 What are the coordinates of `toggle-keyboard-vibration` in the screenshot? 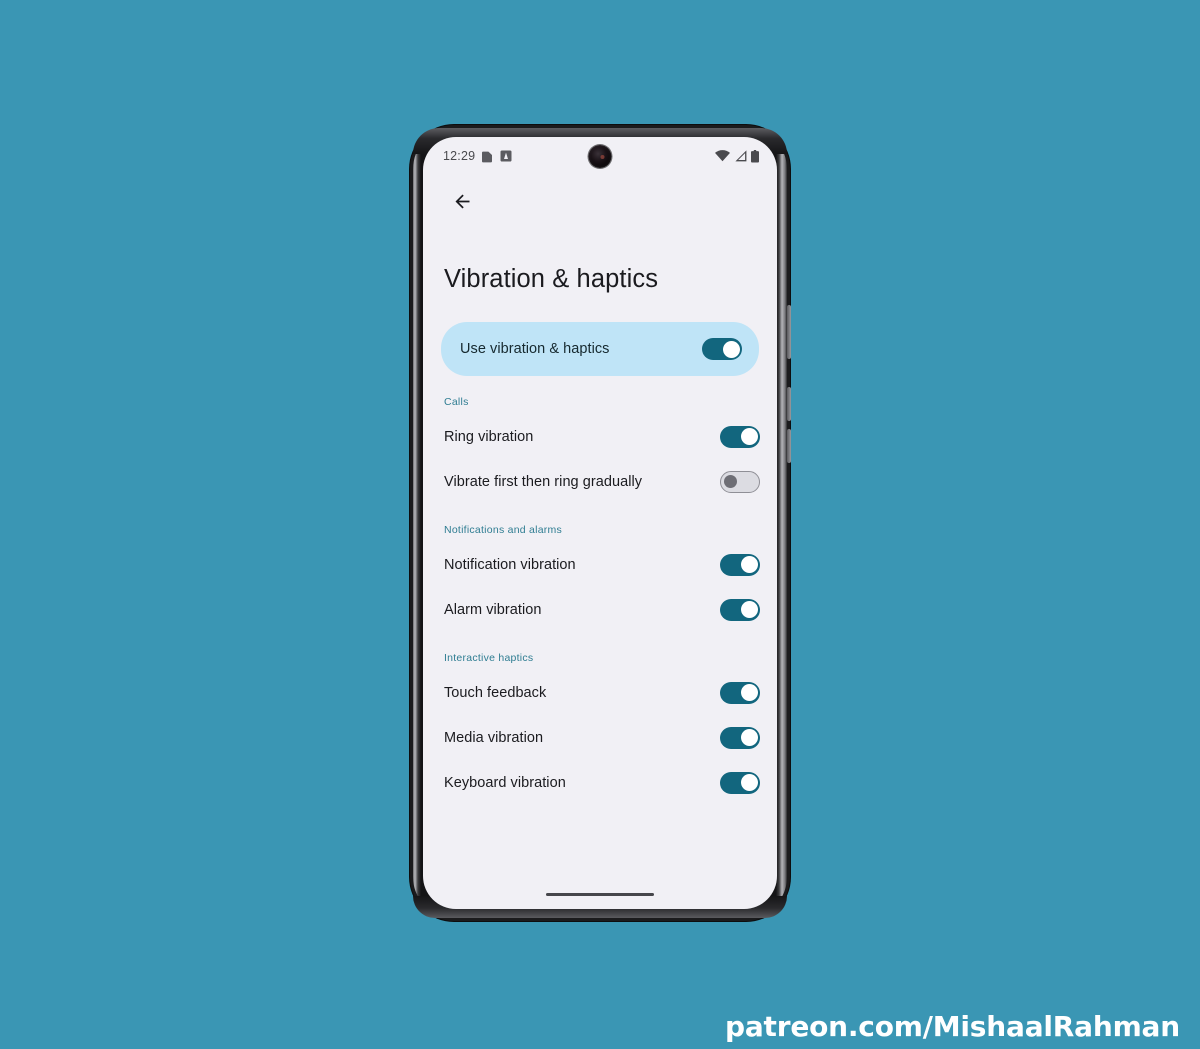 It's located at (740, 782).